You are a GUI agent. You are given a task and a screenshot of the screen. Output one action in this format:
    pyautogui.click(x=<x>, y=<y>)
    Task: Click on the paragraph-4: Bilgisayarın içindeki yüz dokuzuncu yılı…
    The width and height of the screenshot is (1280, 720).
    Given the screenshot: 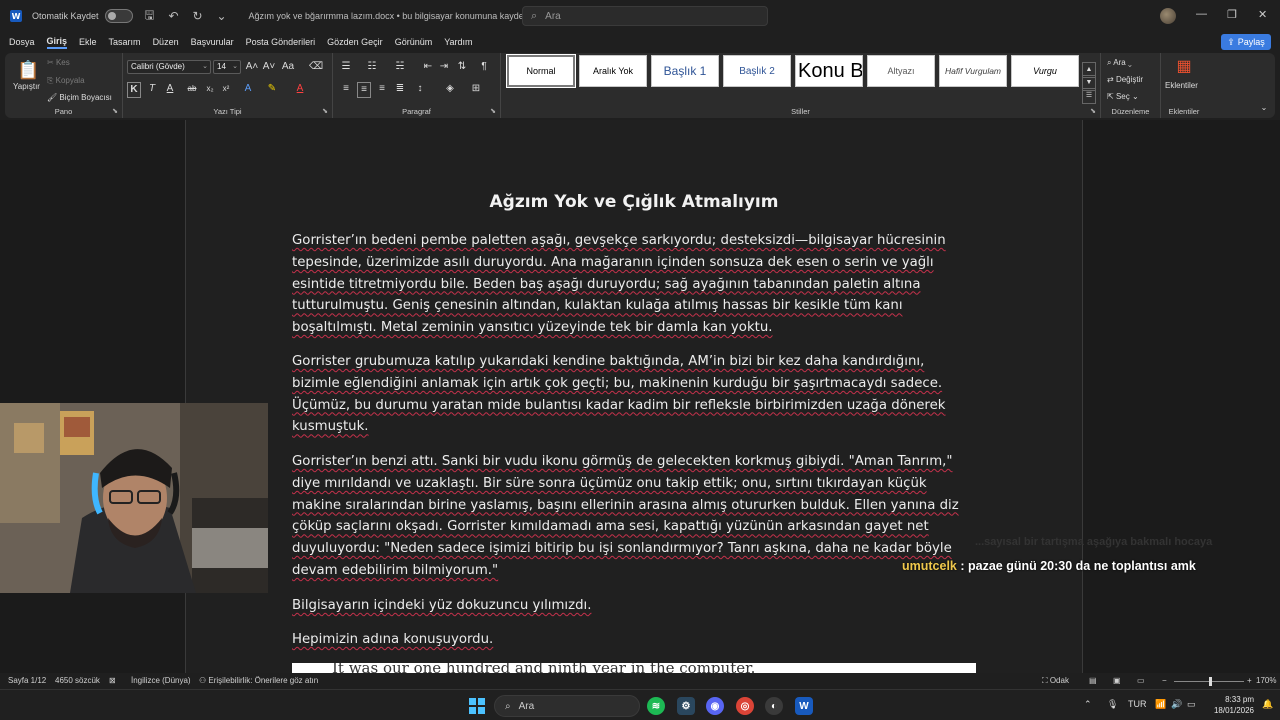 What is the action you would take?
    pyautogui.click(x=627, y=606)
    